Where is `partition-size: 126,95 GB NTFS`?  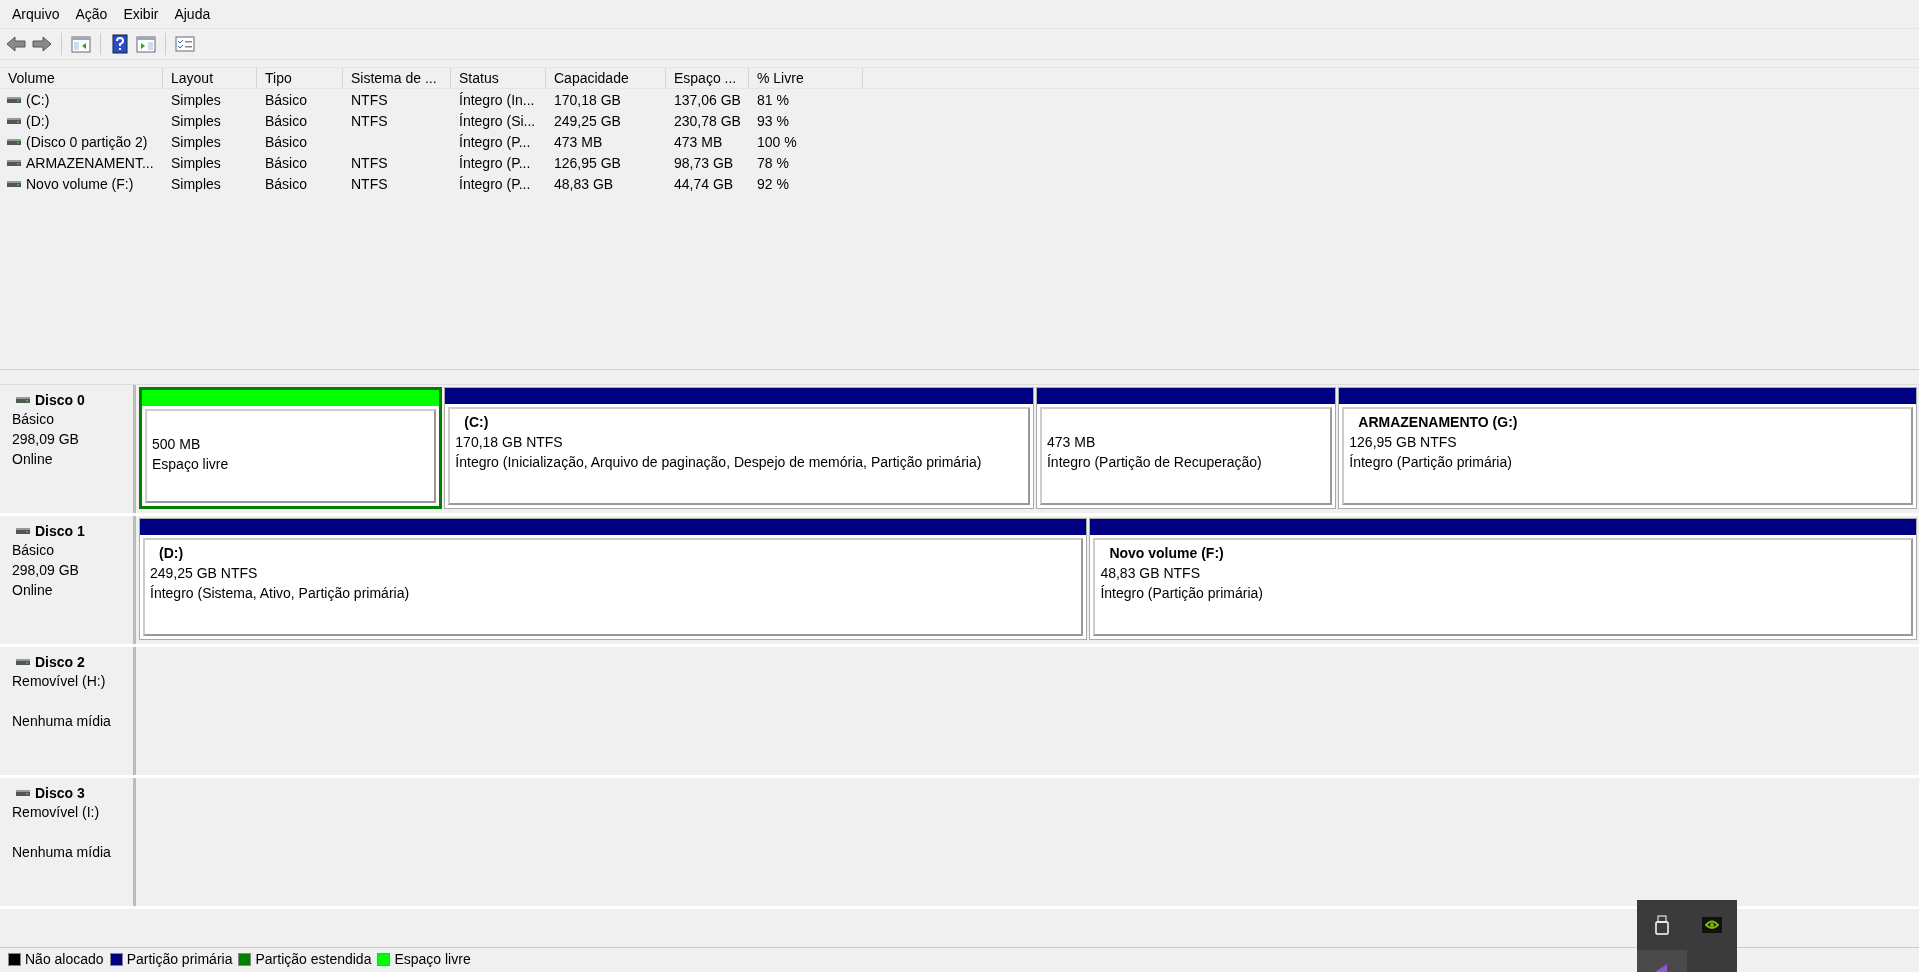 partition-size: 126,95 GB NTFS is located at coordinates (1403, 442).